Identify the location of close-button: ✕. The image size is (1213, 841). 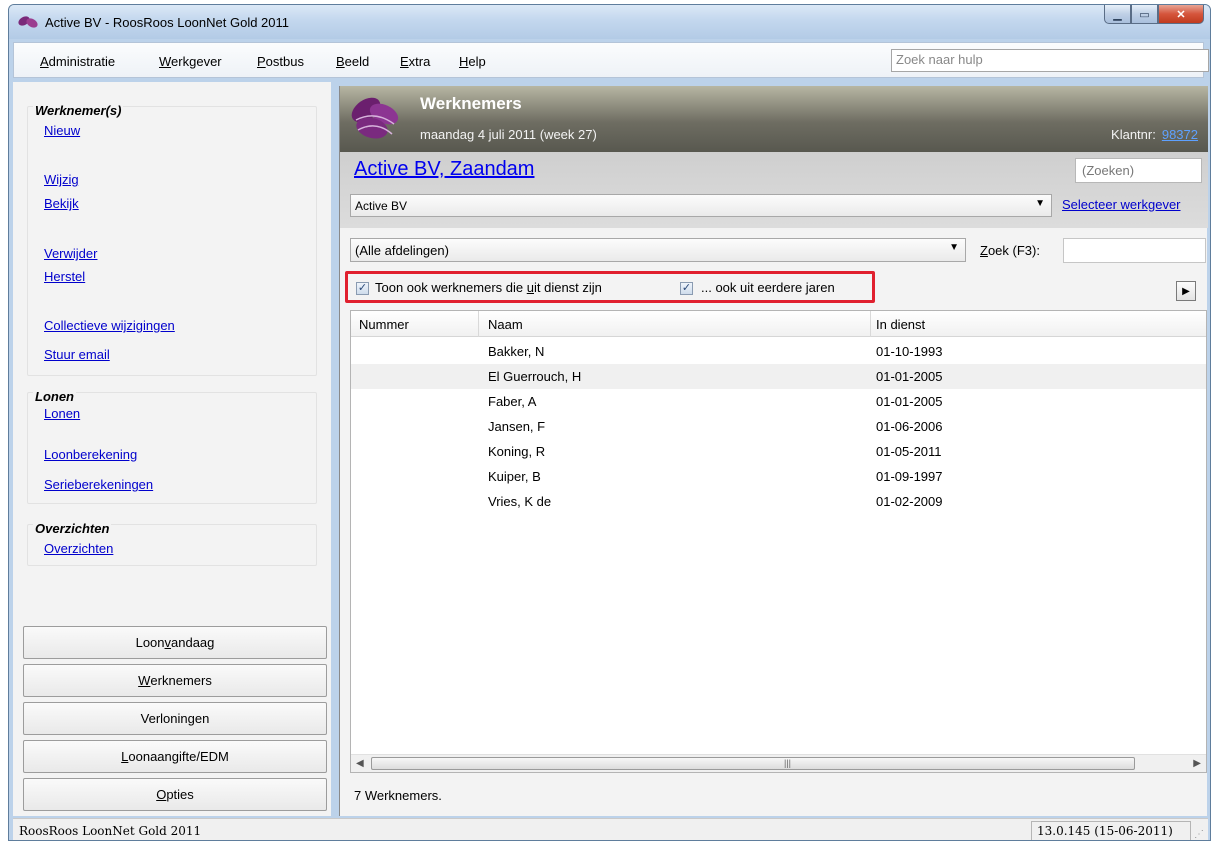
(1181, 14).